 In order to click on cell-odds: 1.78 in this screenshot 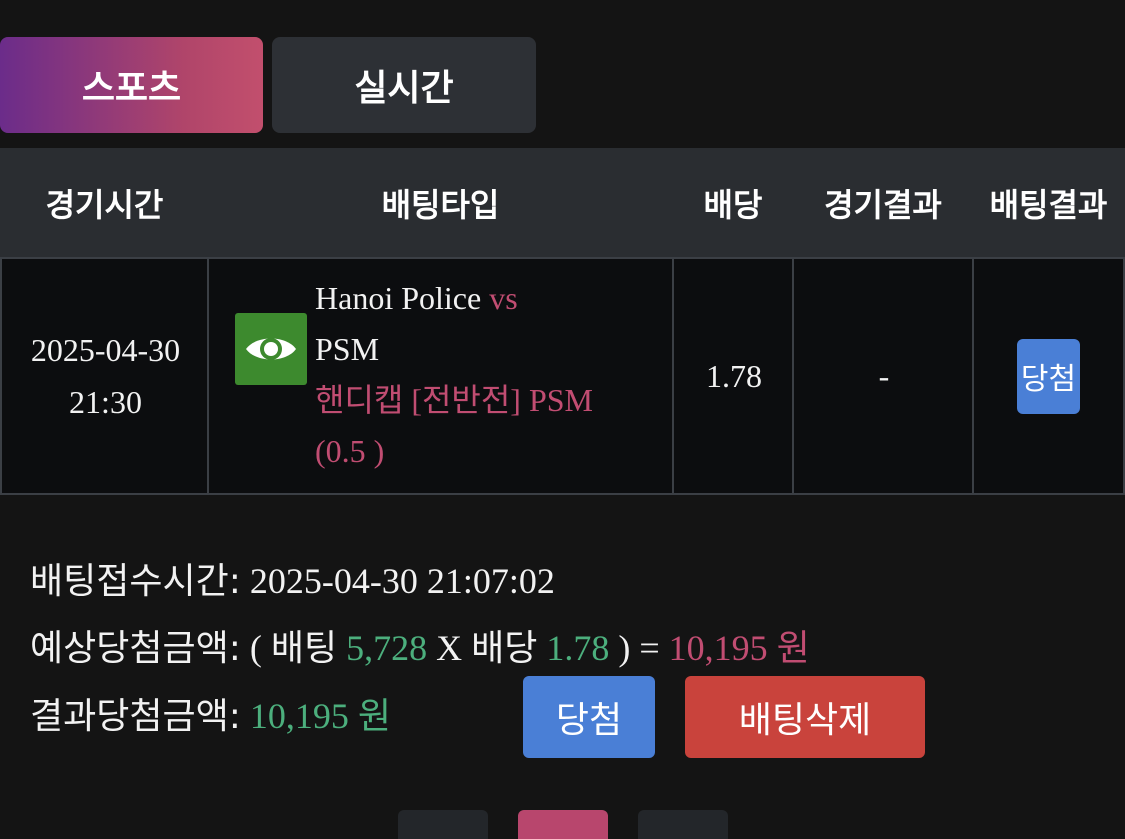, I will do `click(733, 376)`.